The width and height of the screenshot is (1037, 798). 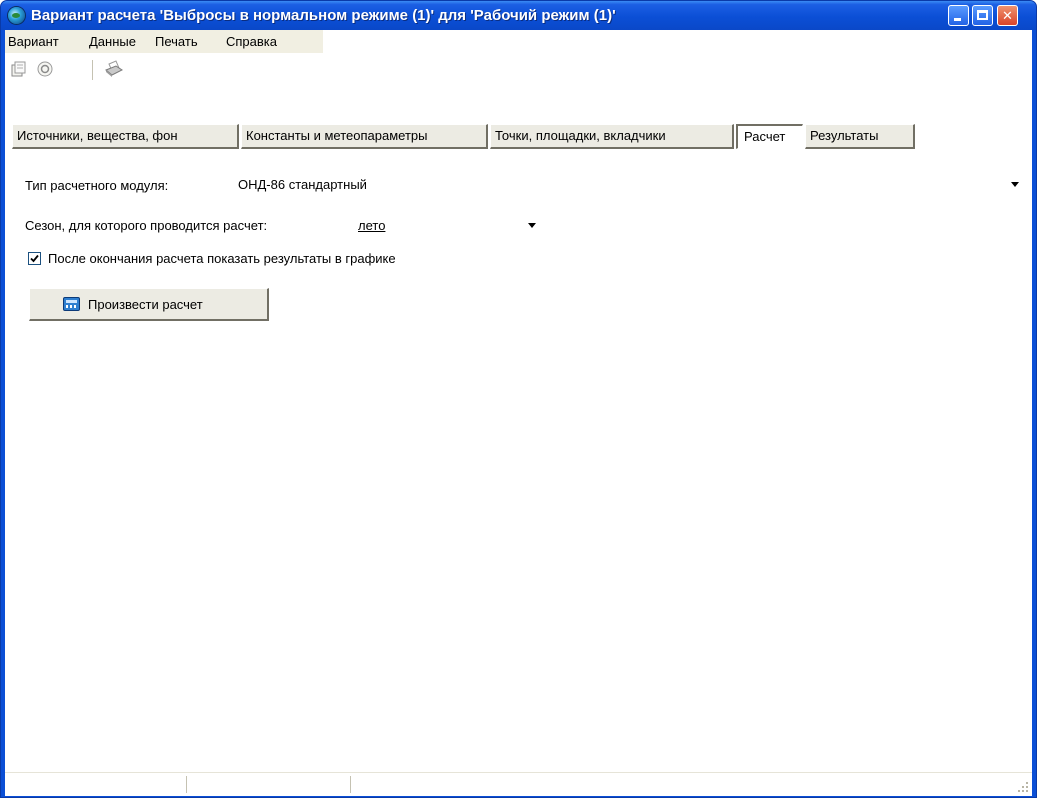 What do you see at coordinates (97, 185) in the screenshot?
I see `module-type-label: Тип расчетного модуля:` at bounding box center [97, 185].